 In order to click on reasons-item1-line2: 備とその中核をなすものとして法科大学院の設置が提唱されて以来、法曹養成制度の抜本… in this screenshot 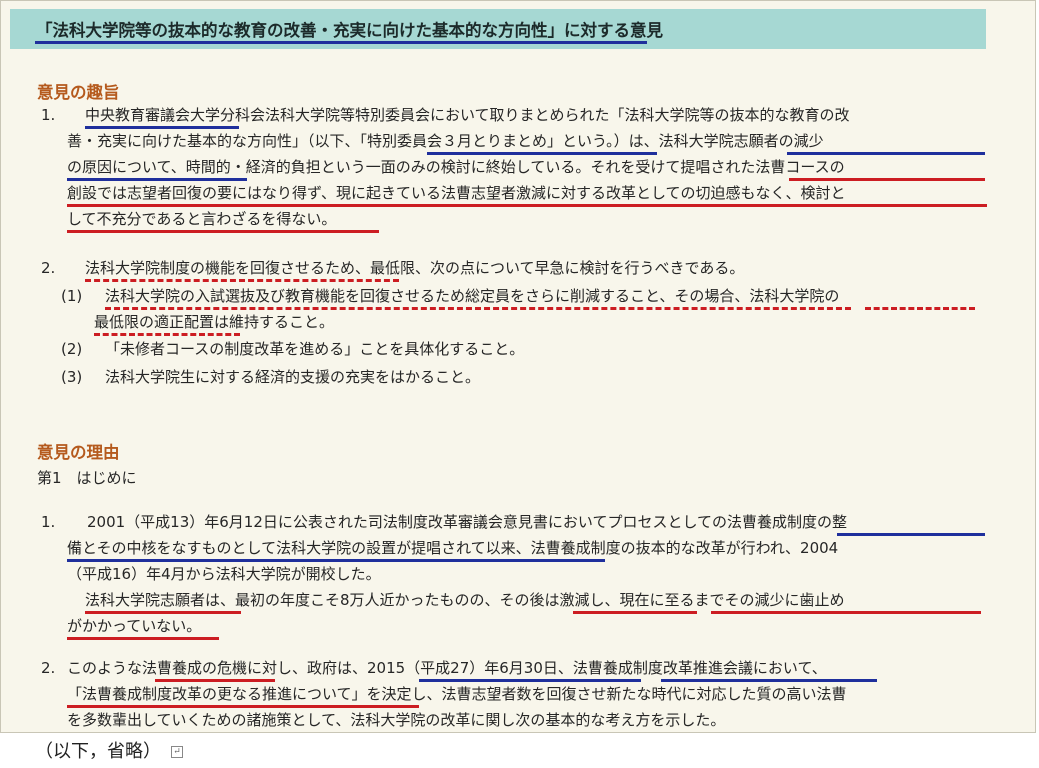, I will do `click(453, 548)`.